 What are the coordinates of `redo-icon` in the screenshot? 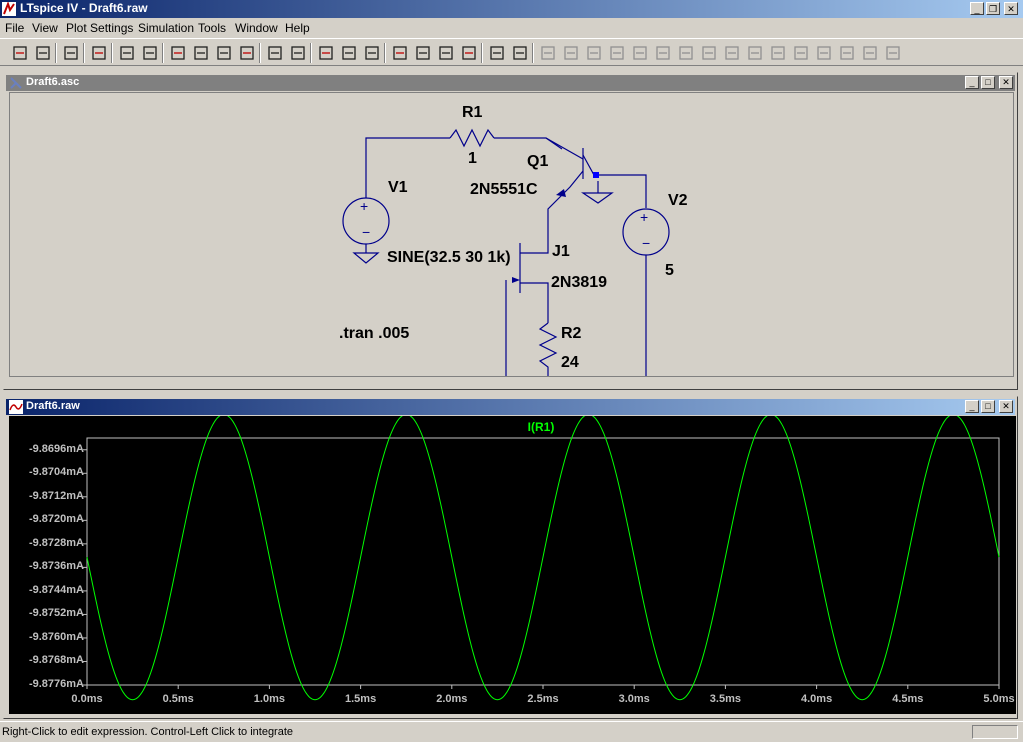 It's located at (801, 53).